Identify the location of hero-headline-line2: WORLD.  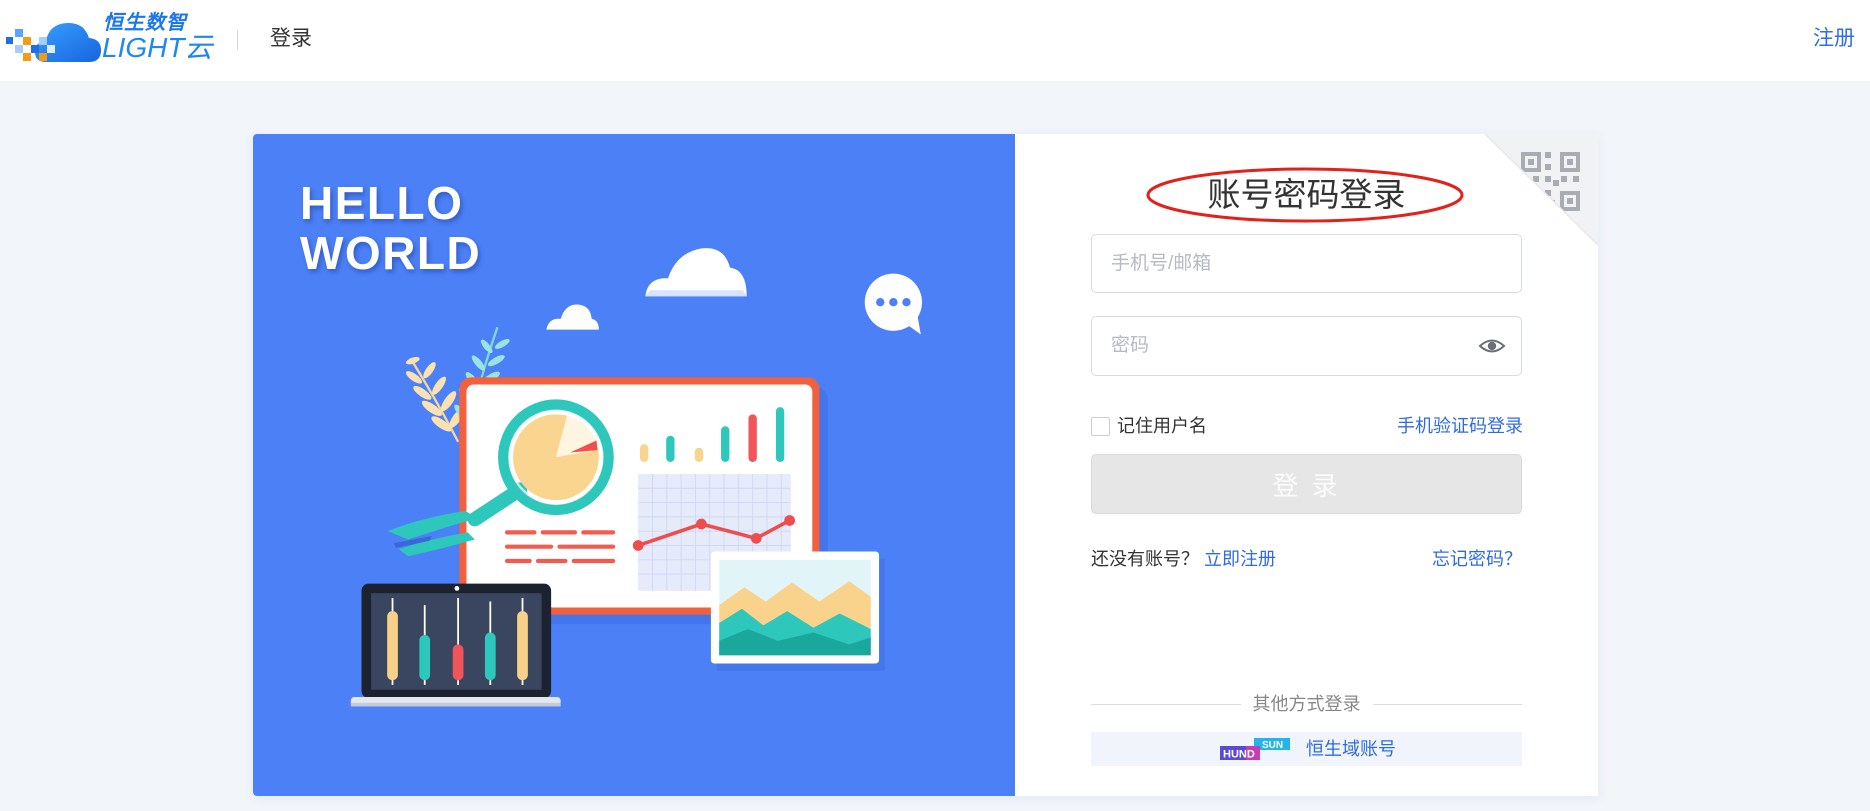
(391, 253).